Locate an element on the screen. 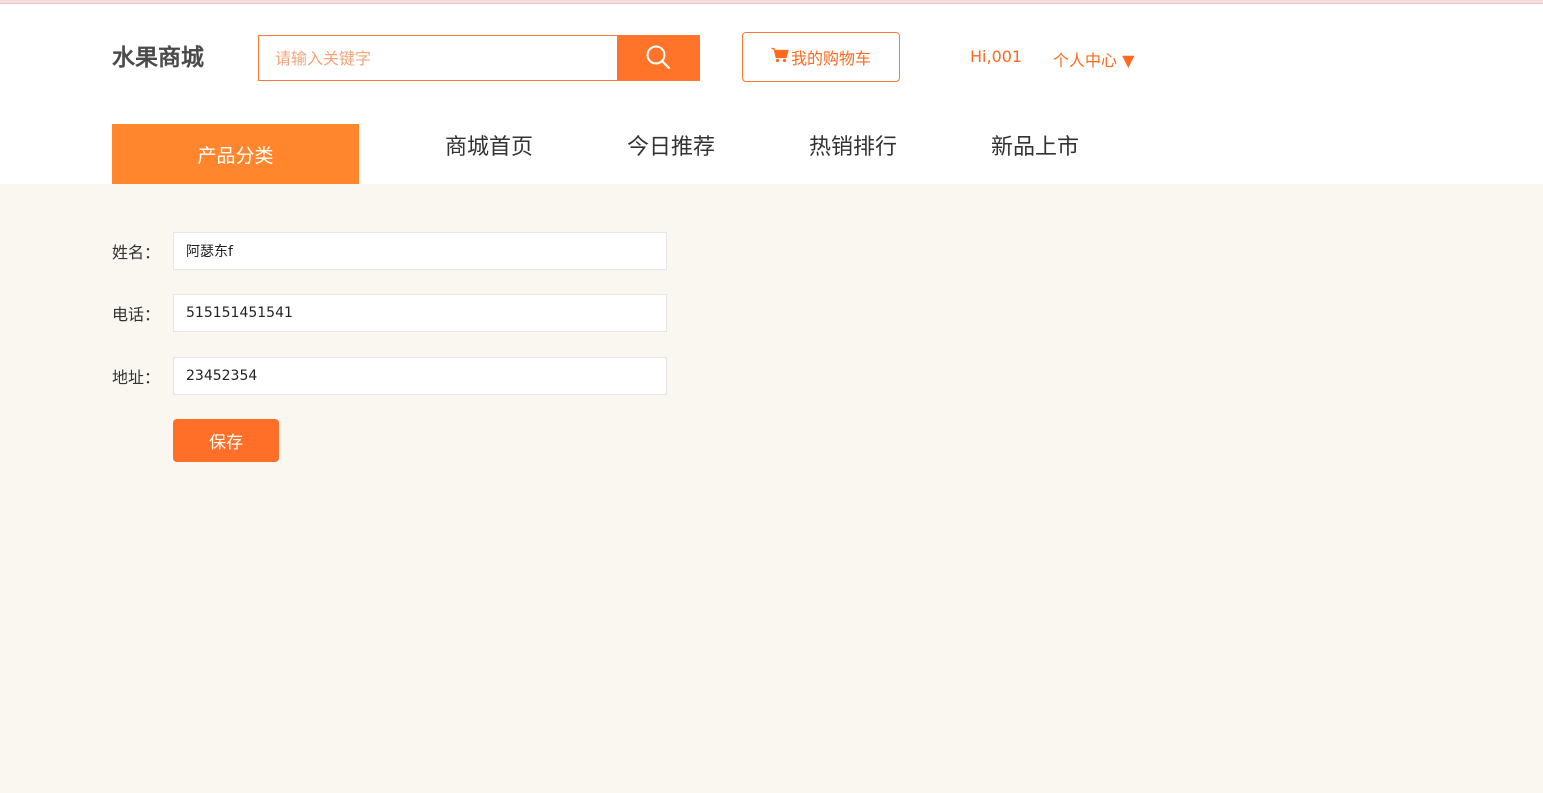 This screenshot has height=793, width=1543. search-bar is located at coordinates (479, 58).